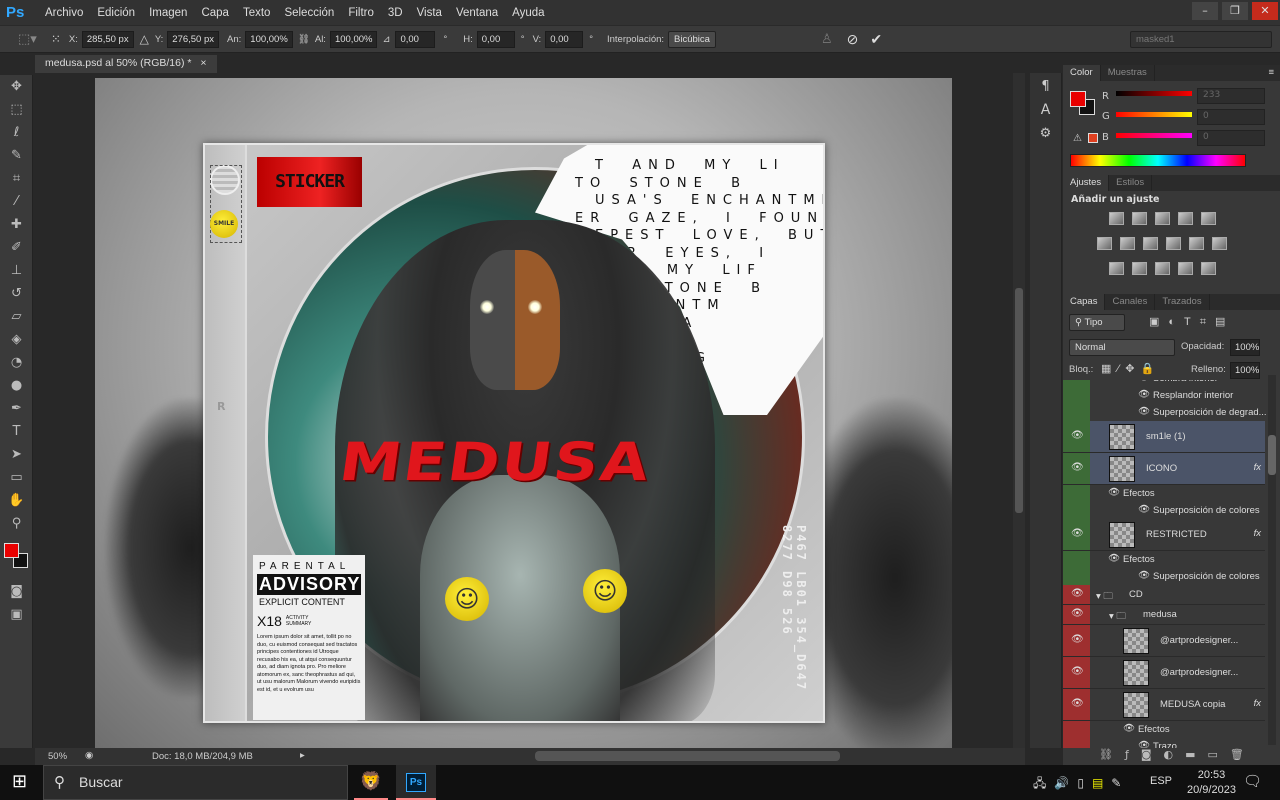  I want to click on status-menu-arrow-icon: ▸, so click(302, 755).